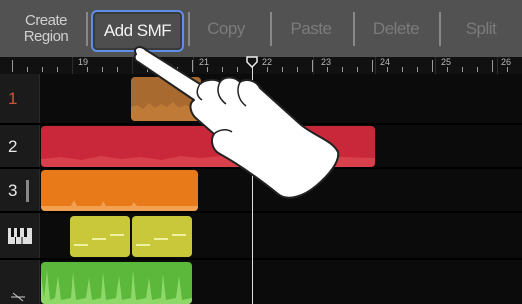 This screenshot has width=522, height=304. What do you see at coordinates (83, 62) in the screenshot?
I see `bar-number: 19` at bounding box center [83, 62].